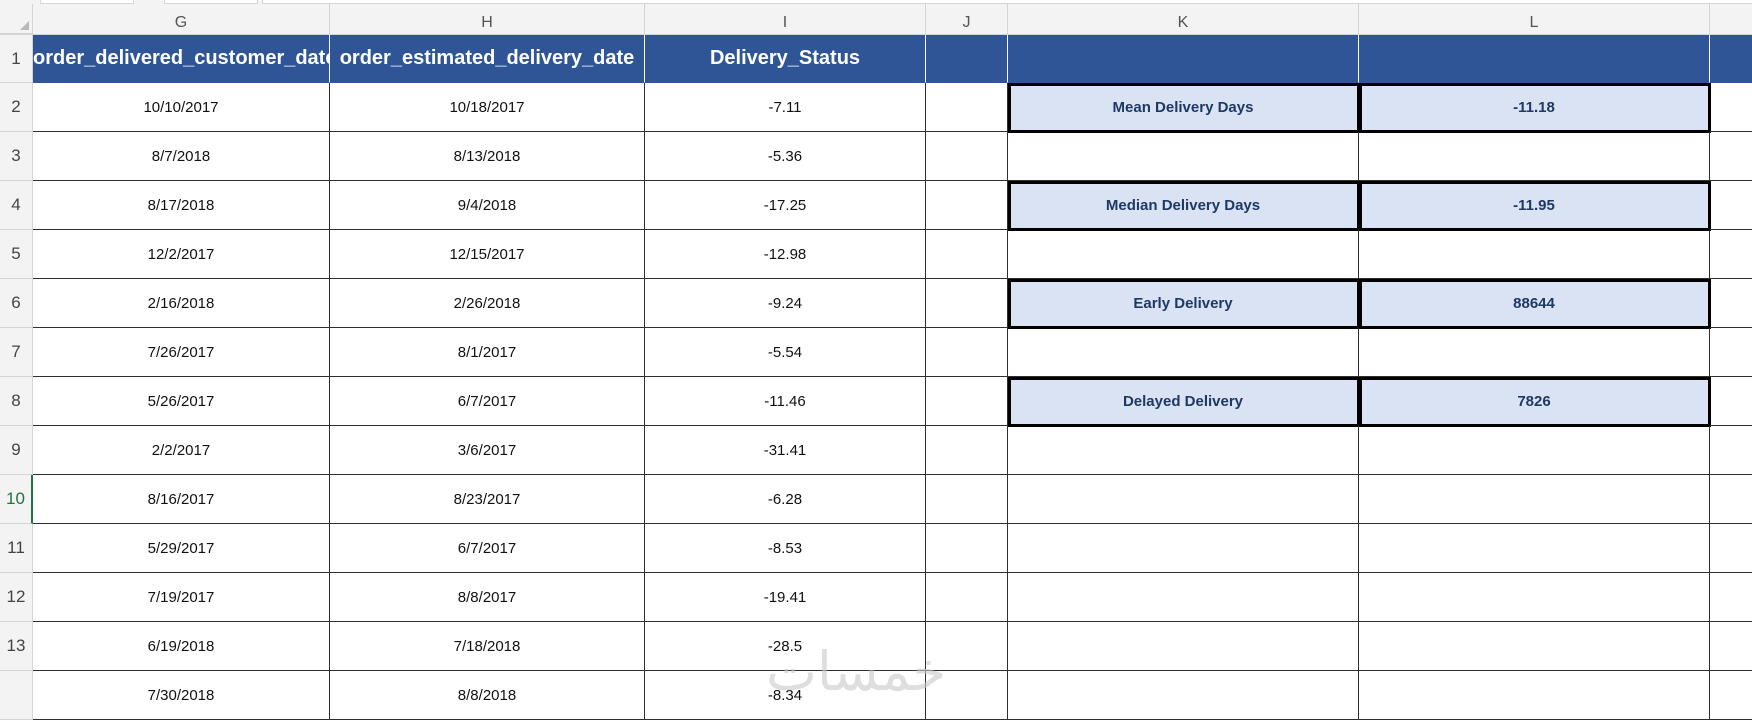 This screenshot has width=1752, height=720. What do you see at coordinates (967, 59) in the screenshot?
I see `header-cell-j` at bounding box center [967, 59].